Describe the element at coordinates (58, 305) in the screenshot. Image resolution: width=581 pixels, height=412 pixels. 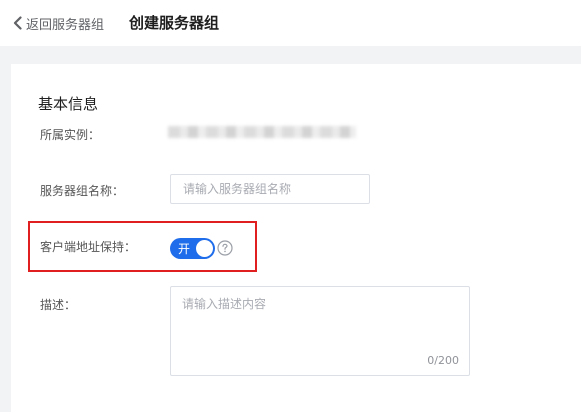
I see `description-label: 描述：` at that location.